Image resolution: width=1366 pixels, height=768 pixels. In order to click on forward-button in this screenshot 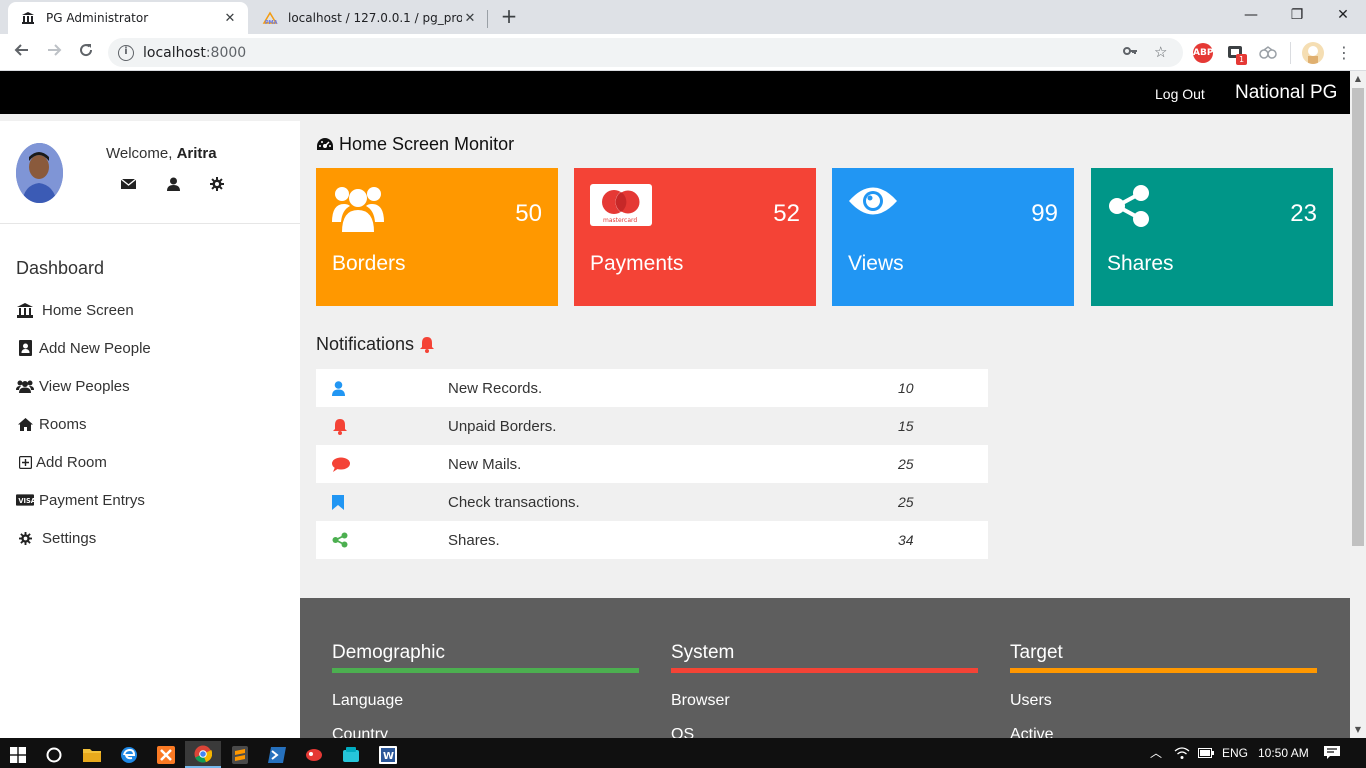, I will do `click(54, 53)`.